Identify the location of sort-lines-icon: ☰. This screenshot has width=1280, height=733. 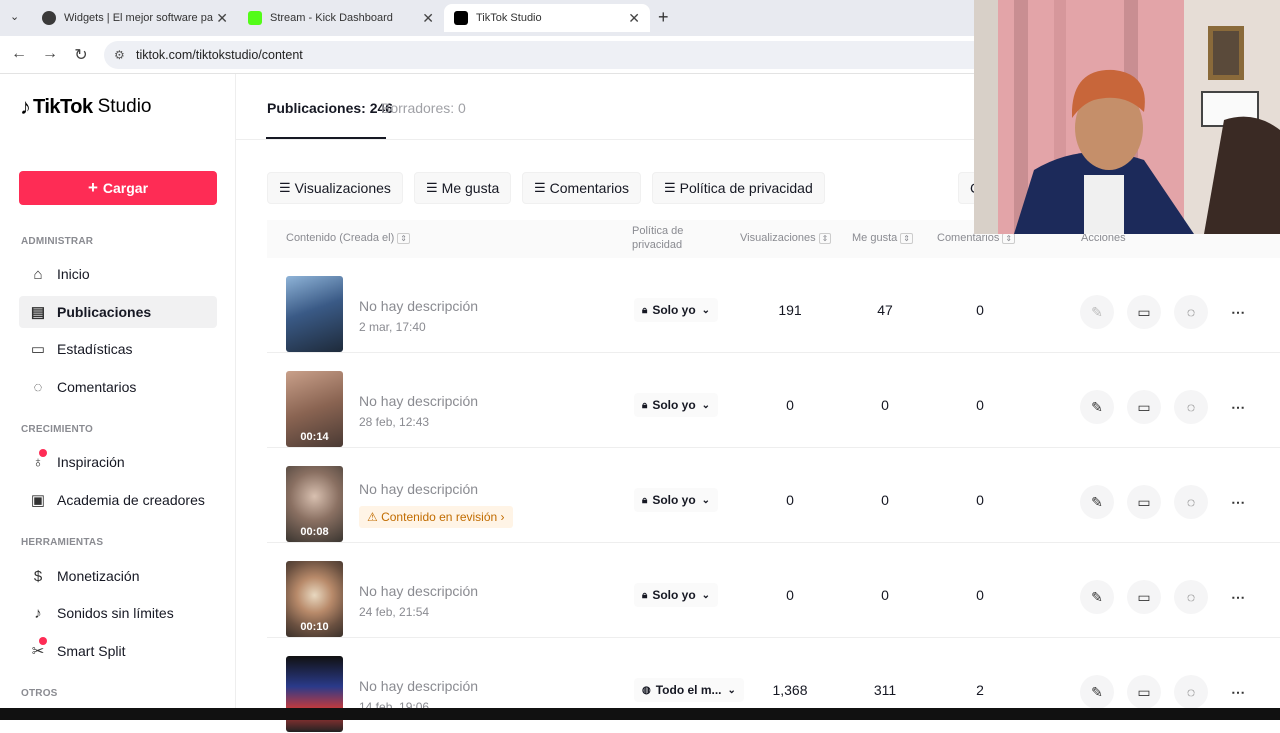
(285, 187).